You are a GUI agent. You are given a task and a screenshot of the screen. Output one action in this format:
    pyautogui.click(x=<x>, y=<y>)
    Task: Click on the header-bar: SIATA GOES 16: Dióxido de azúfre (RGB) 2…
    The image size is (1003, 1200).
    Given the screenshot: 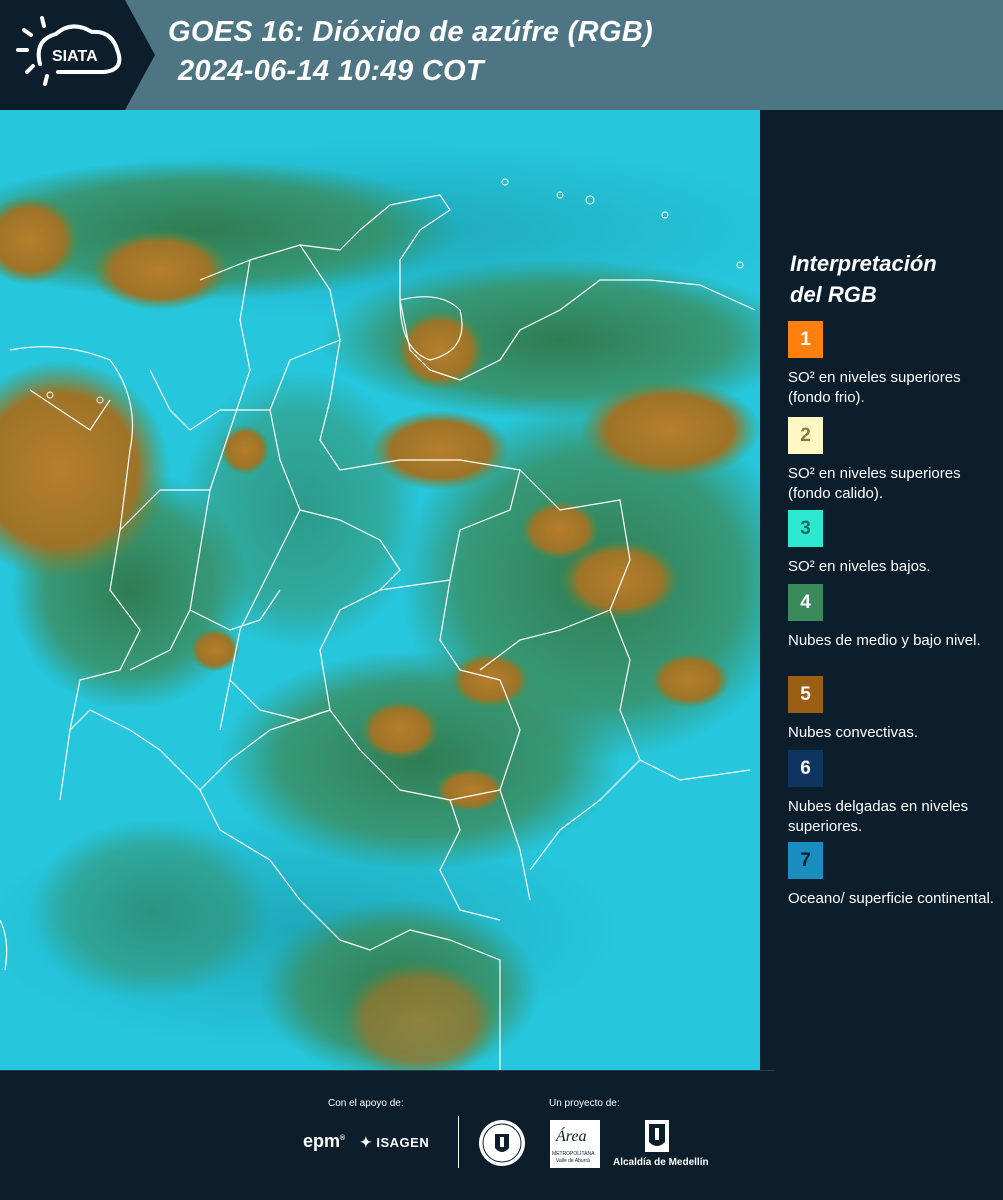 What is the action you would take?
    pyautogui.click(x=501, y=55)
    